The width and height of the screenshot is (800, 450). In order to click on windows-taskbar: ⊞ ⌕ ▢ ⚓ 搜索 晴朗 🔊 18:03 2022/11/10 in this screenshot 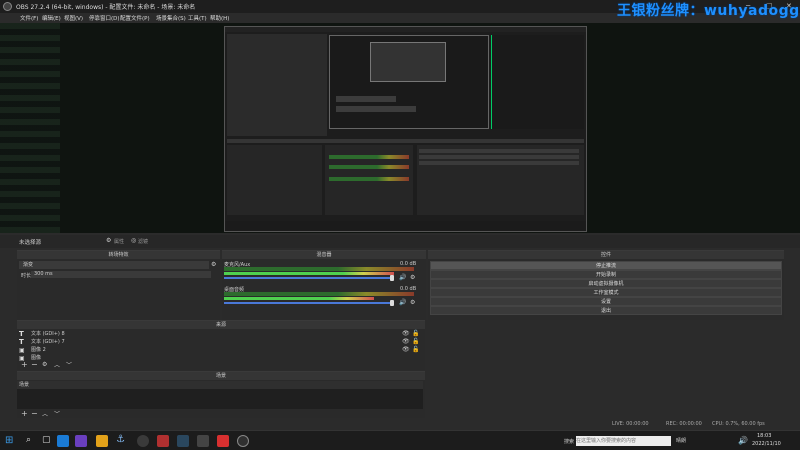, I will do `click(400, 440)`.